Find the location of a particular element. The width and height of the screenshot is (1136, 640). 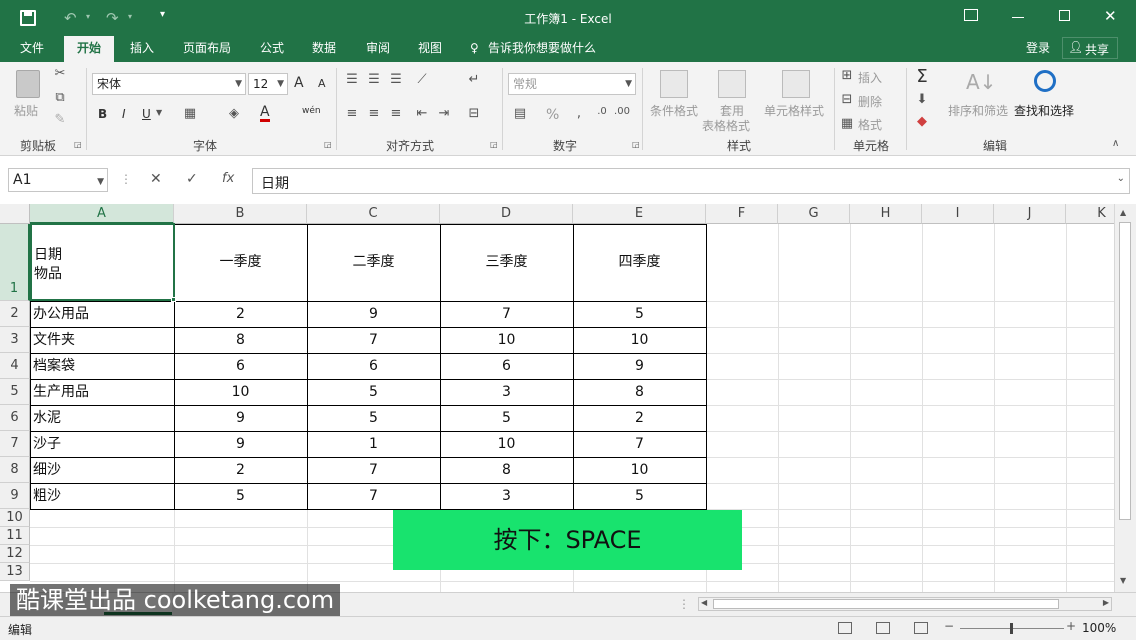

tab-page-layout: 页面布局 is located at coordinates (207, 49).